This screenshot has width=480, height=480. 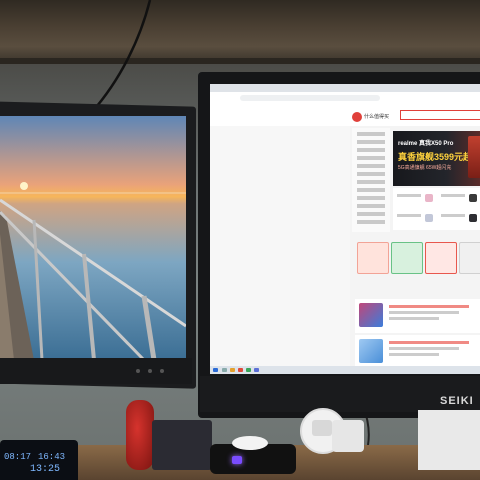 What do you see at coordinates (348, 436) in the screenshot?
I see `power-hub` at bounding box center [348, 436].